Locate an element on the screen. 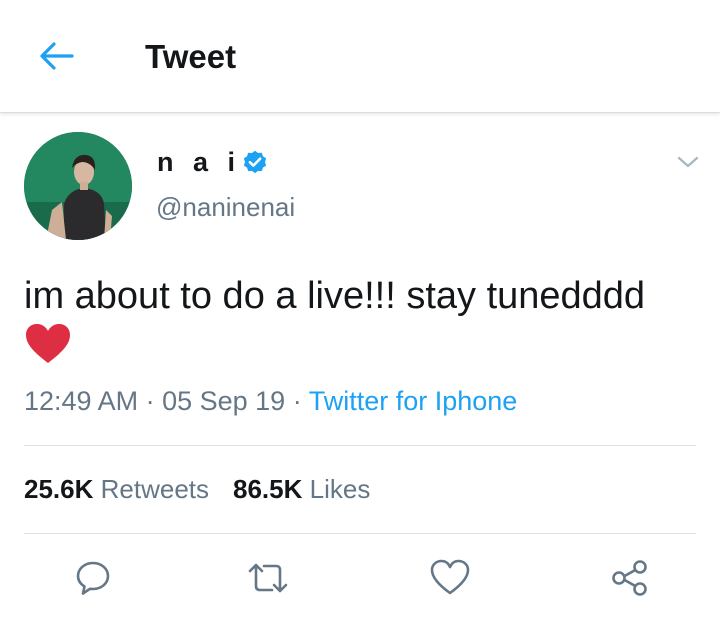  chevron-down-icon is located at coordinates (688, 162).